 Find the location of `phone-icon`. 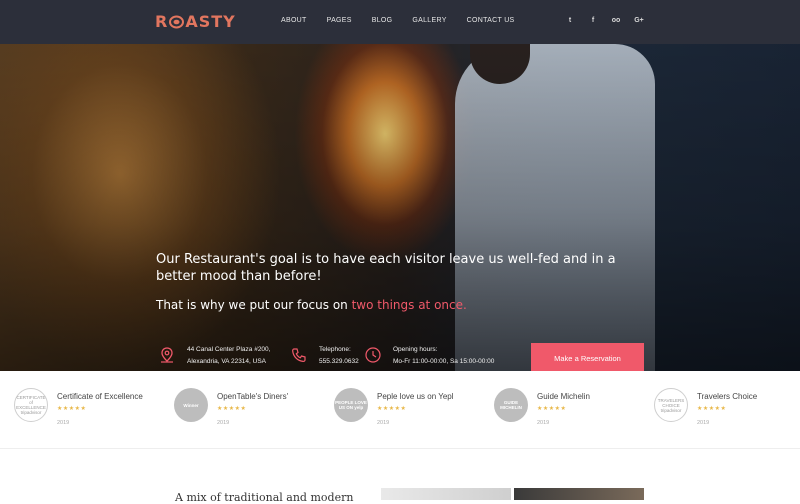

phone-icon is located at coordinates (299, 355).